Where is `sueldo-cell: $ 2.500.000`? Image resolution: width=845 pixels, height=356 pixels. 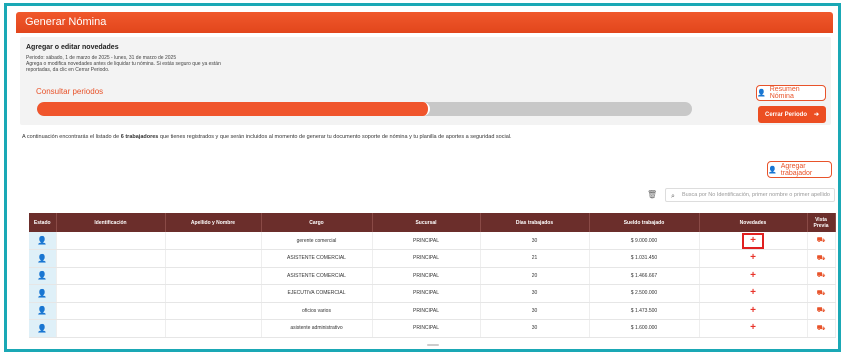
sueldo-cell: $ 2.500.000 is located at coordinates (644, 293).